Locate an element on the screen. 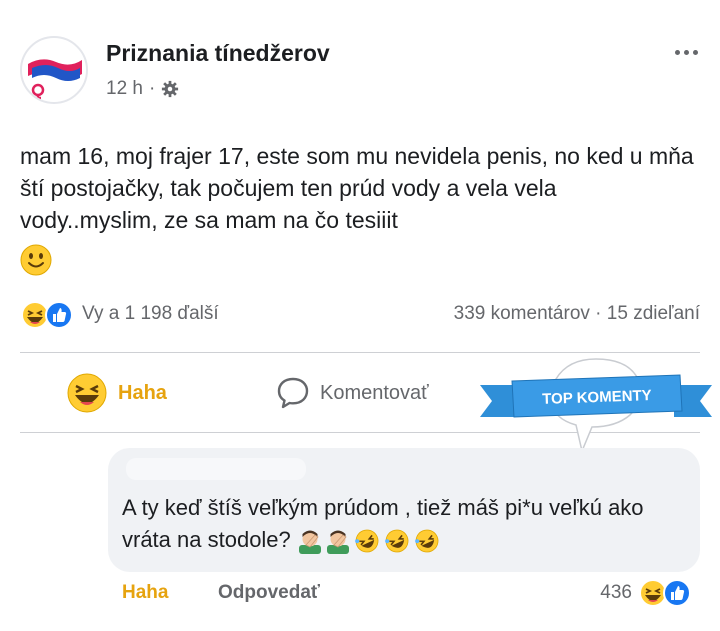 Image resolution: width=720 pixels, height=631 pixels. divider-top is located at coordinates (360, 352).